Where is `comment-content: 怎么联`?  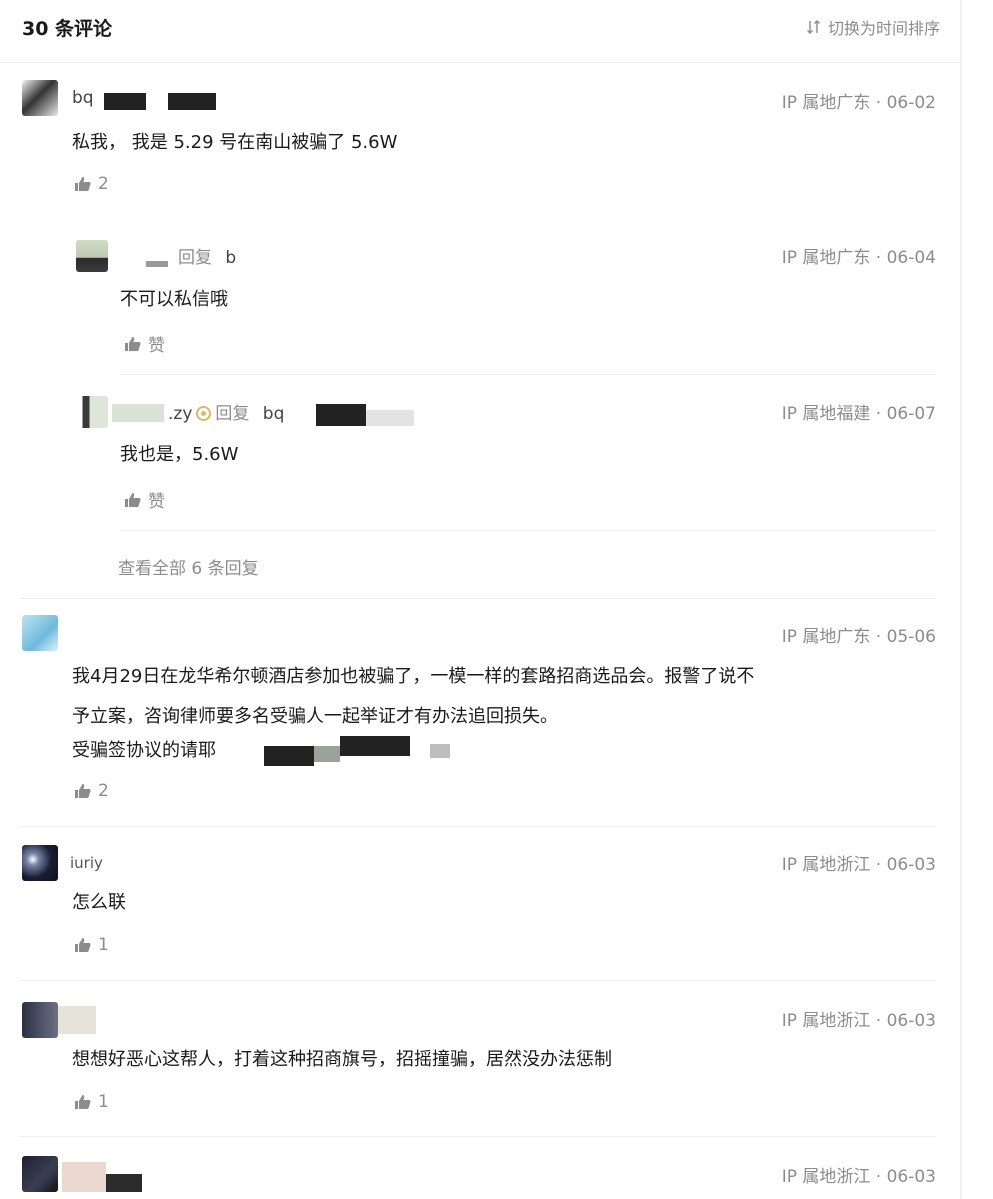
comment-content: 怎么联 is located at coordinates (99, 902).